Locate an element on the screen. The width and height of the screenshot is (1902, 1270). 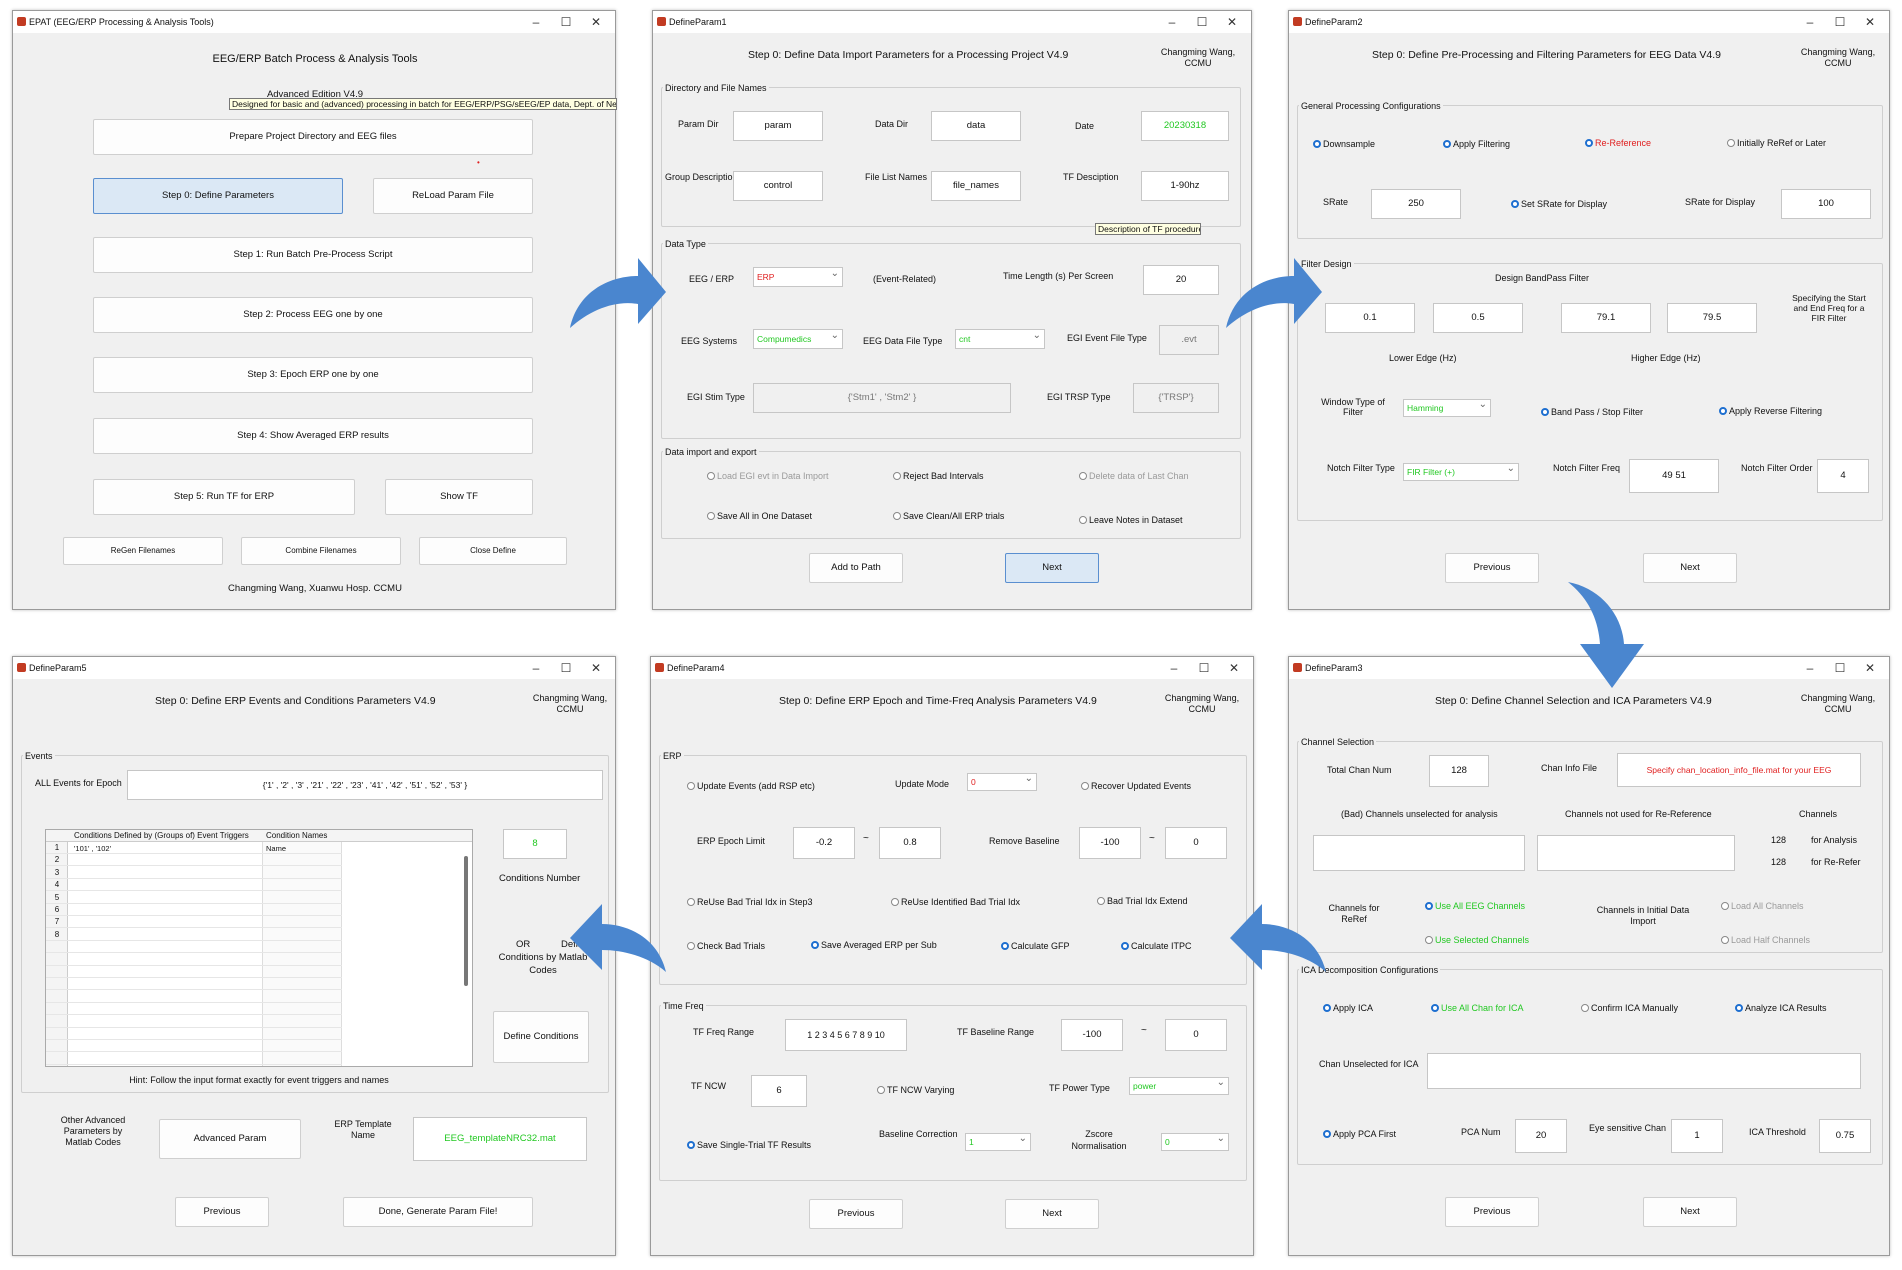
done-generate-button: Done, Generate Param File! is located at coordinates (438, 1212).